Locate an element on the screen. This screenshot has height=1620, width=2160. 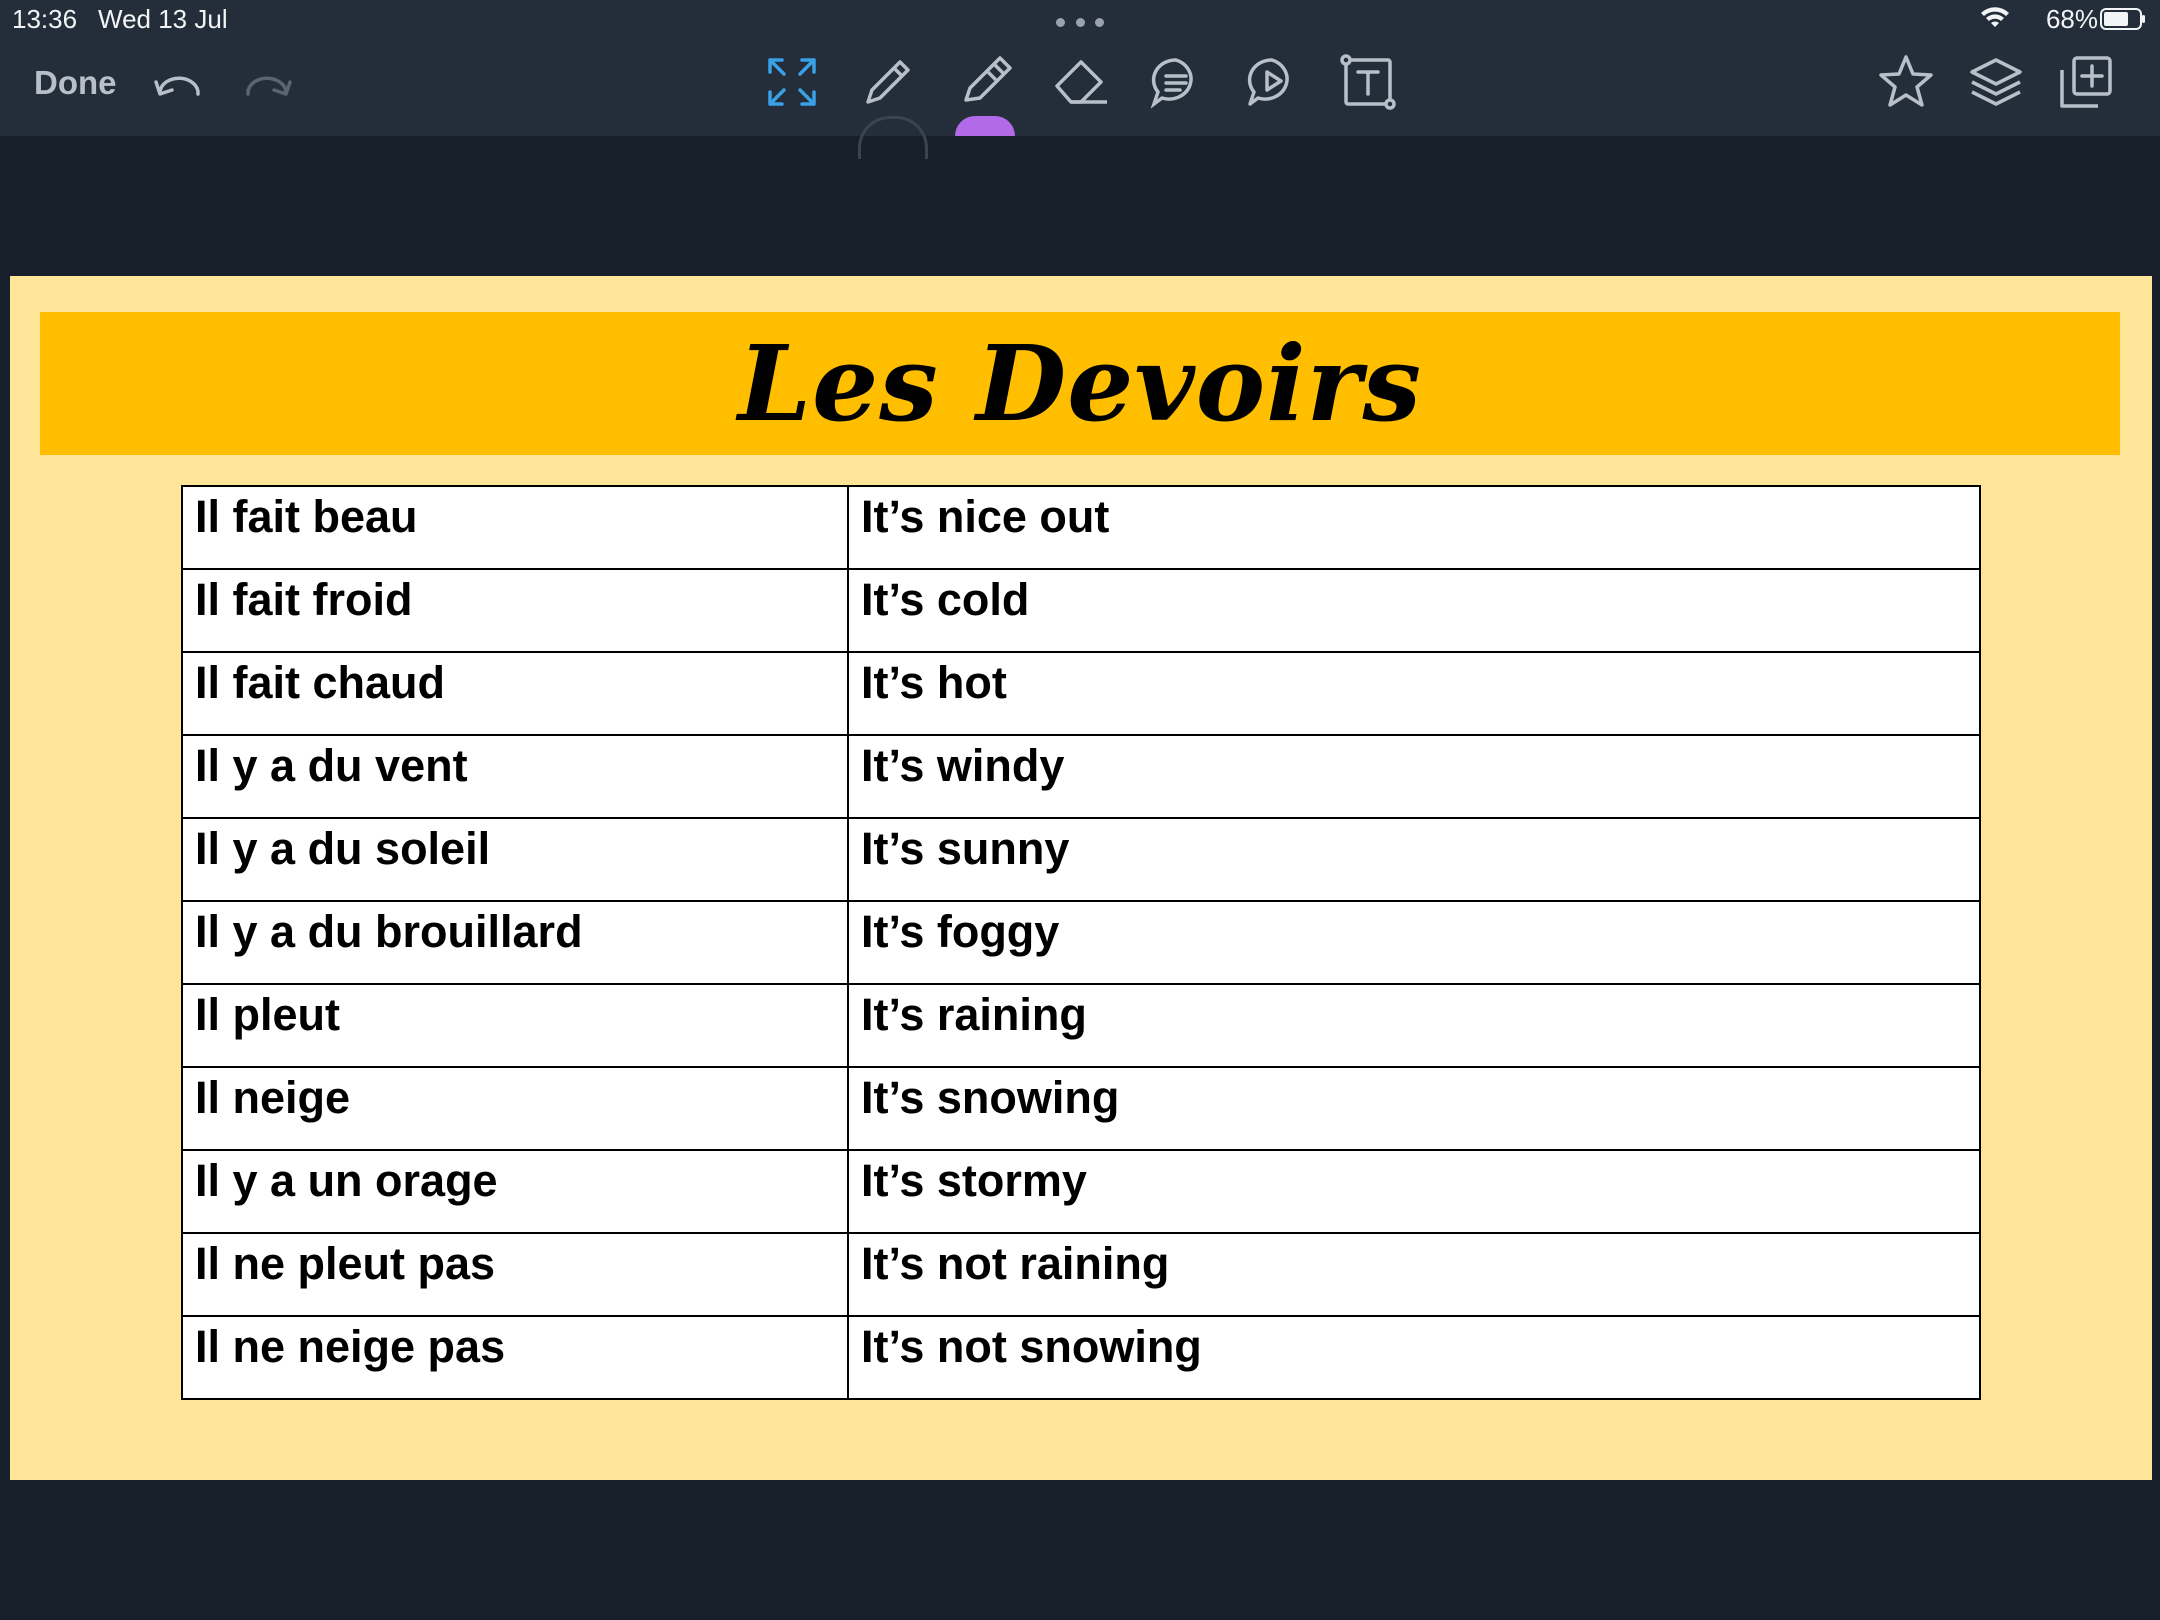
fullscreen-icon is located at coordinates (792, 82).